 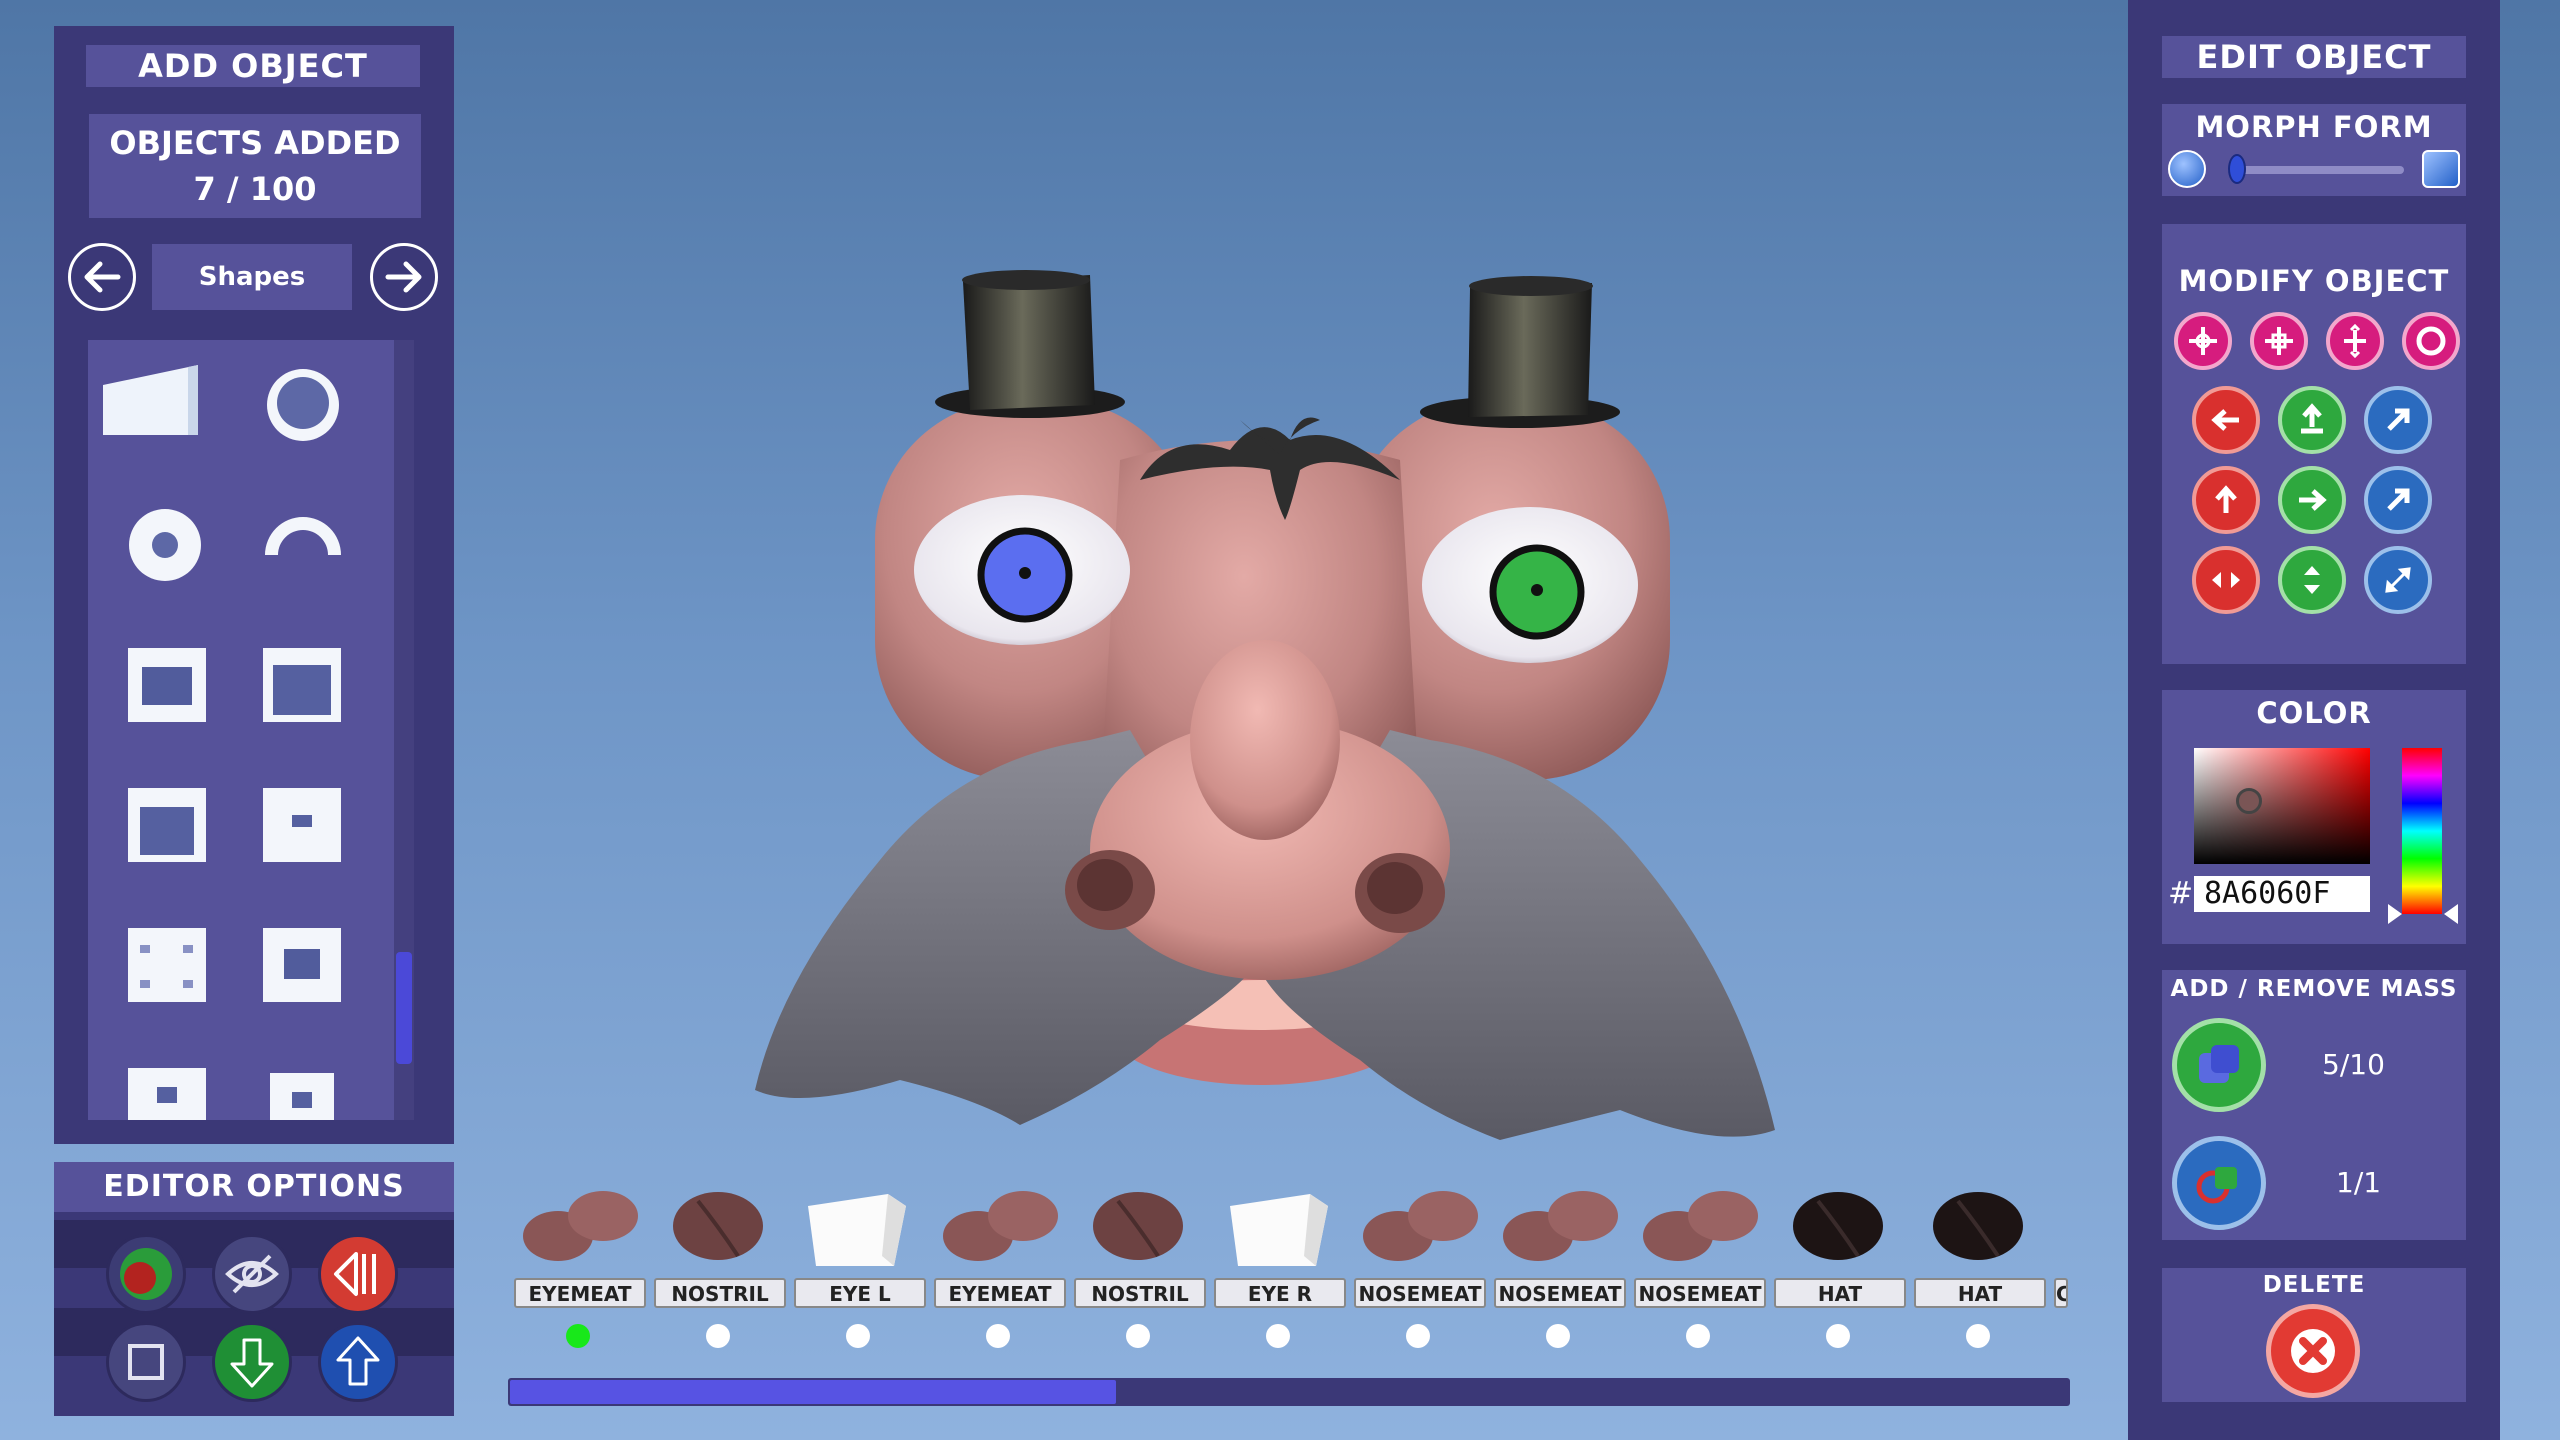 I want to click on move-up-axis-button, so click(x=2226, y=500).